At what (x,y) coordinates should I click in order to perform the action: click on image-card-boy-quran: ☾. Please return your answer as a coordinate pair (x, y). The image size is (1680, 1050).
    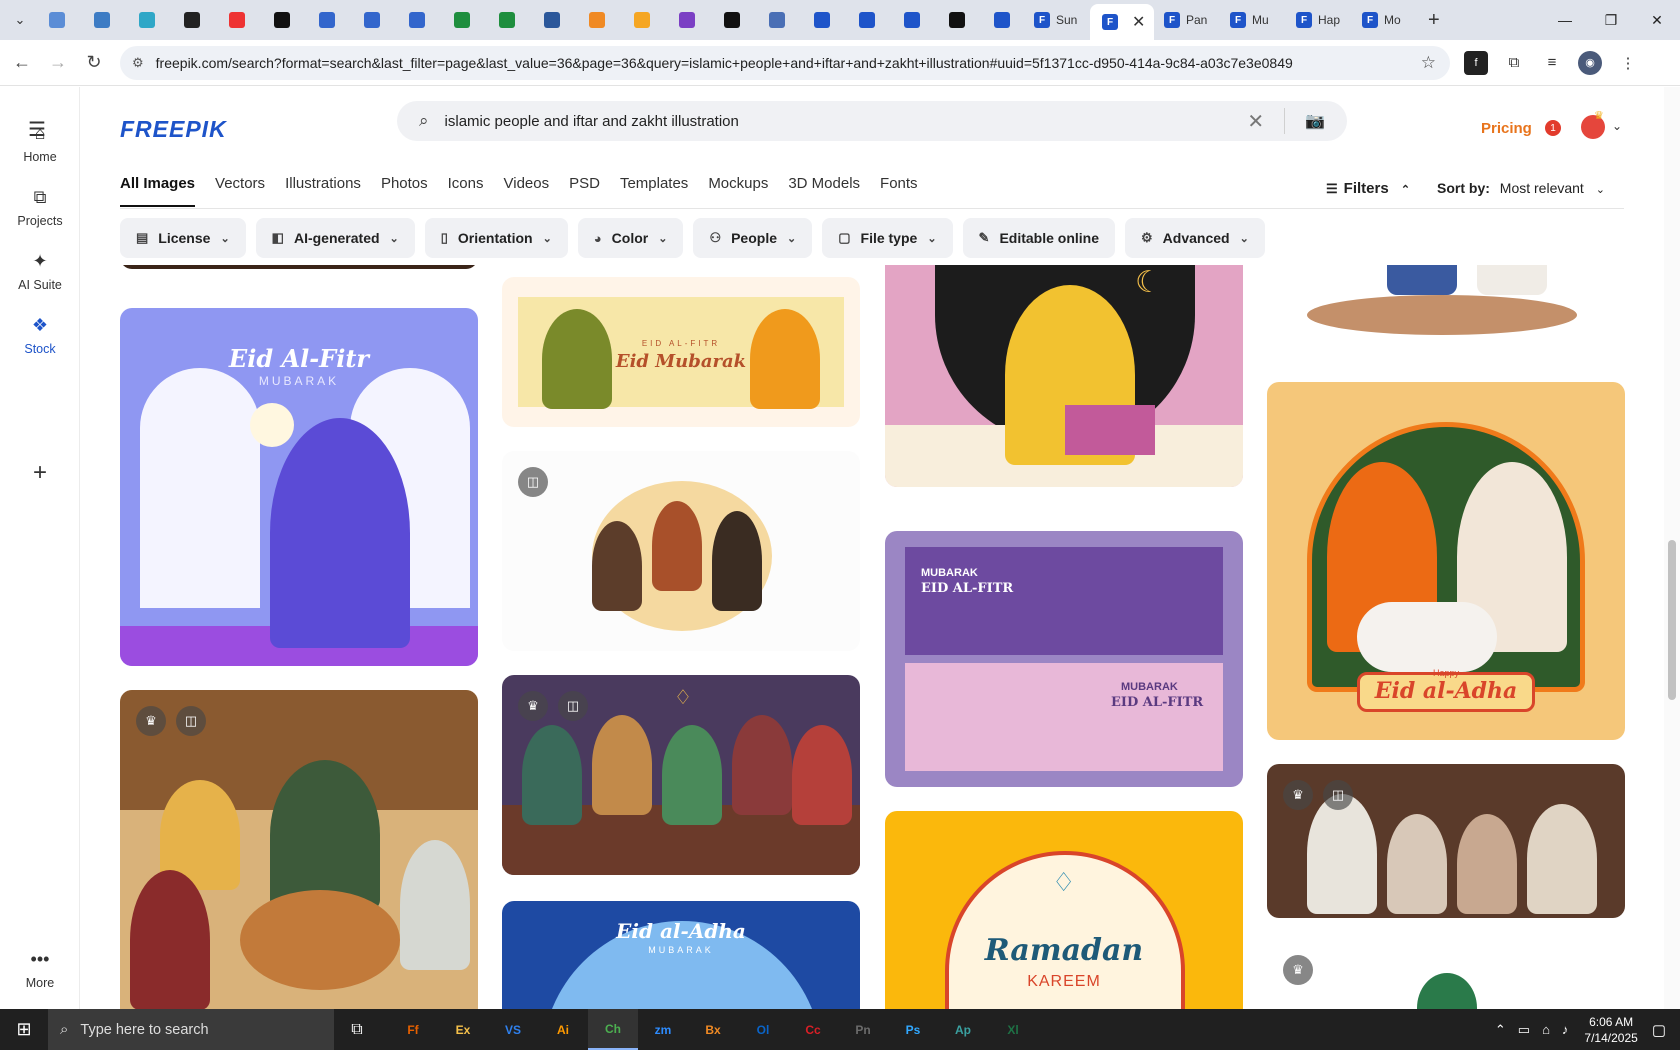
    Looking at the image, I should click on (1064, 376).